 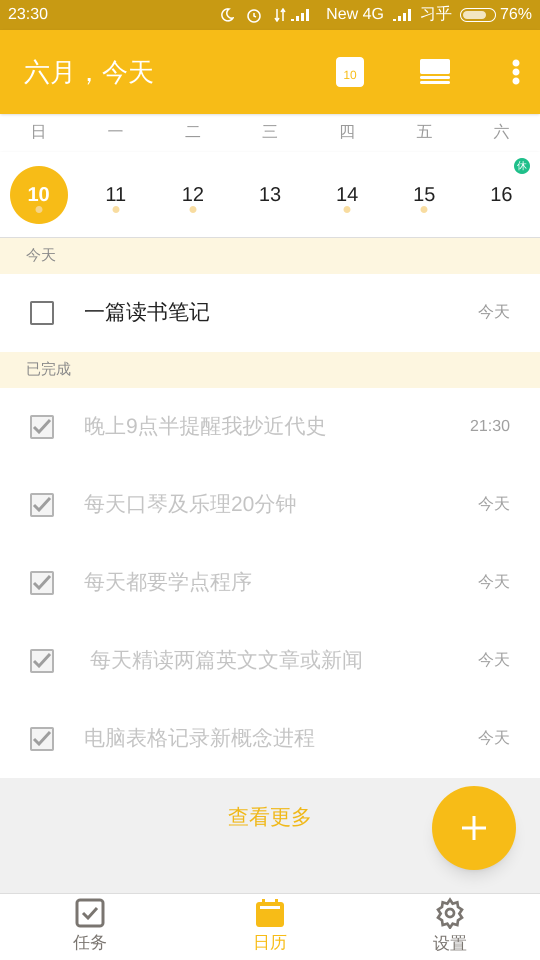 What do you see at coordinates (38, 133) in the screenshot?
I see `weekday-label: 日` at bounding box center [38, 133].